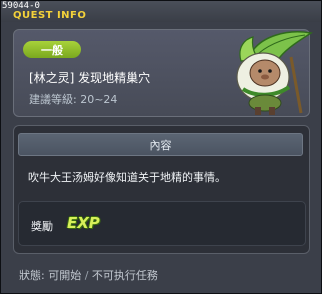  I want to click on exp-reward-icon: EXP, so click(83, 223).